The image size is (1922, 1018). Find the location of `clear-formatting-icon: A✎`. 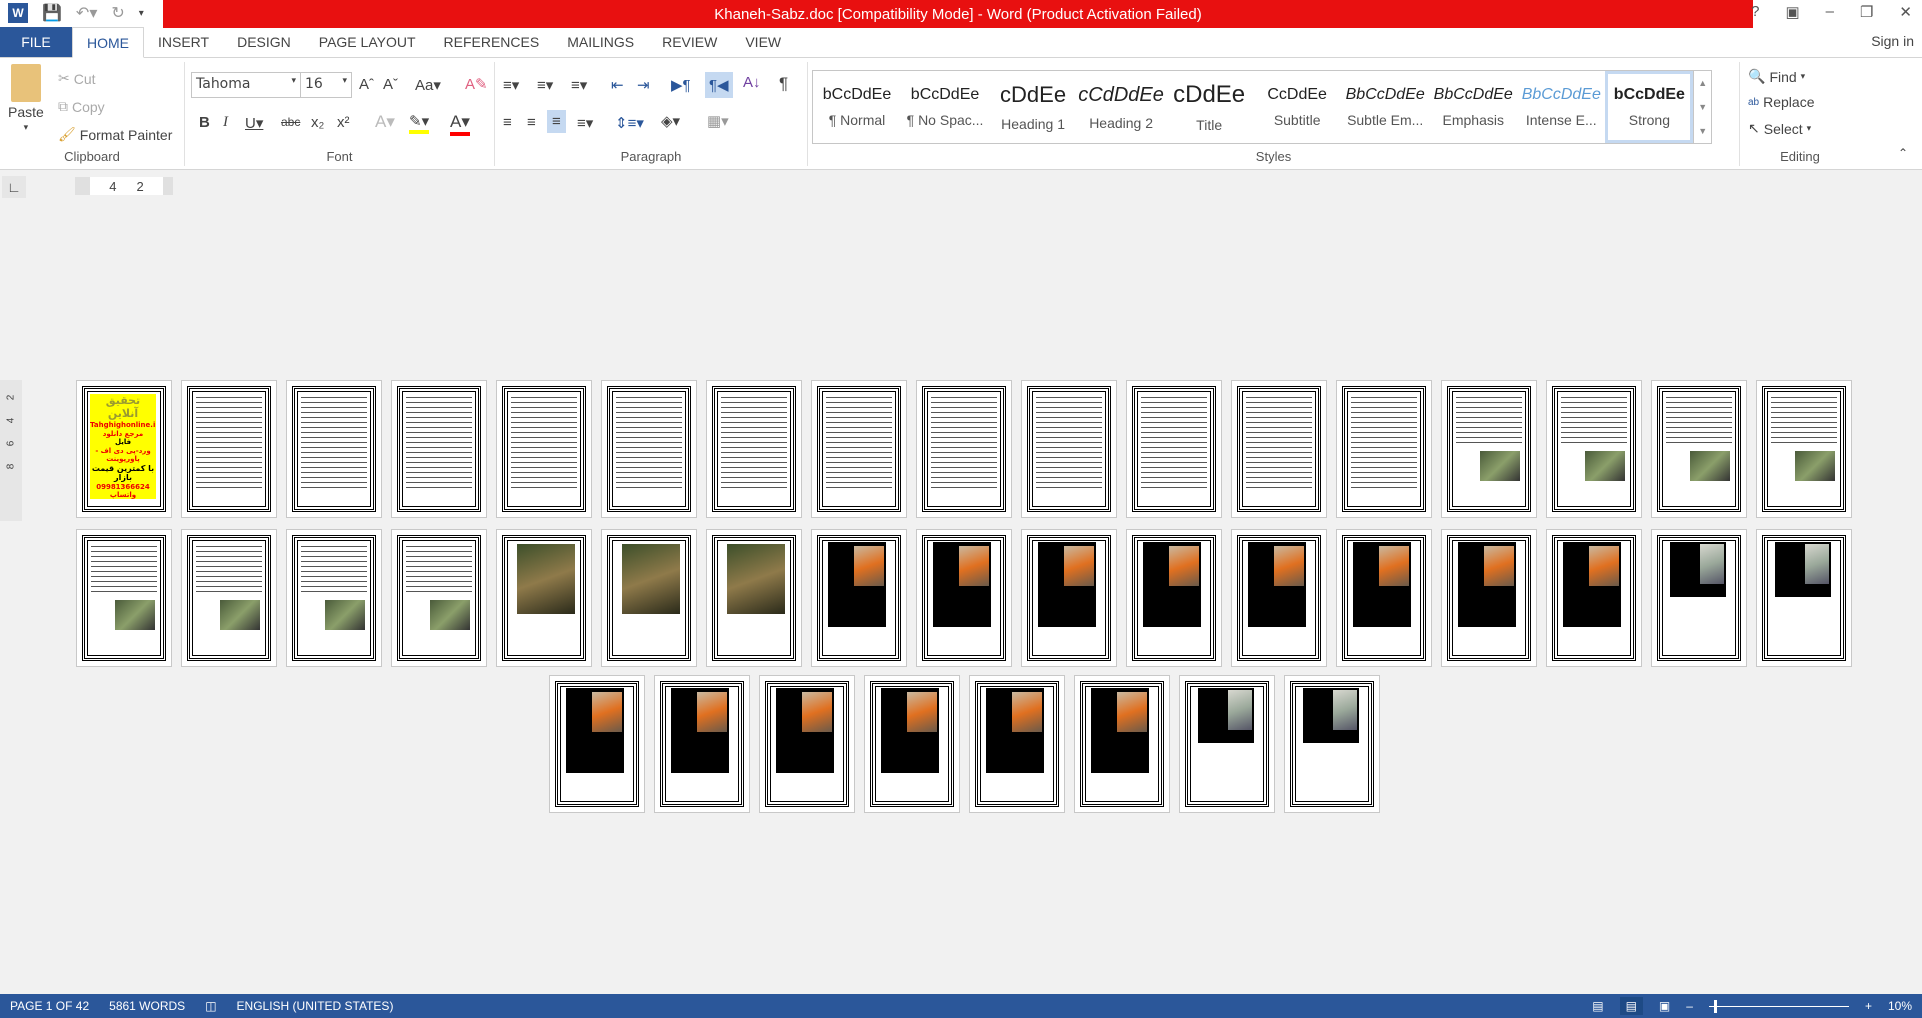

clear-formatting-icon: A✎ is located at coordinates (476, 84).